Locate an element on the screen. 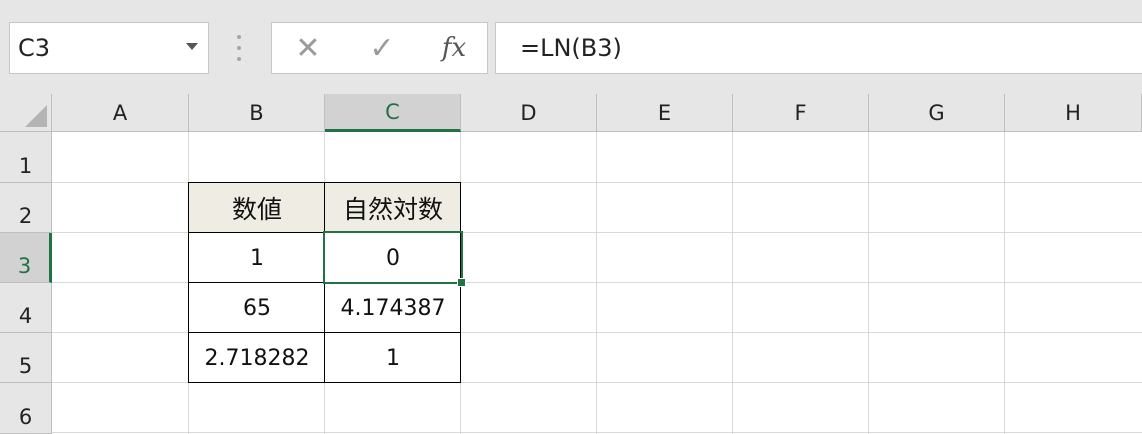  enter-icon: ✓ is located at coordinates (382, 48).